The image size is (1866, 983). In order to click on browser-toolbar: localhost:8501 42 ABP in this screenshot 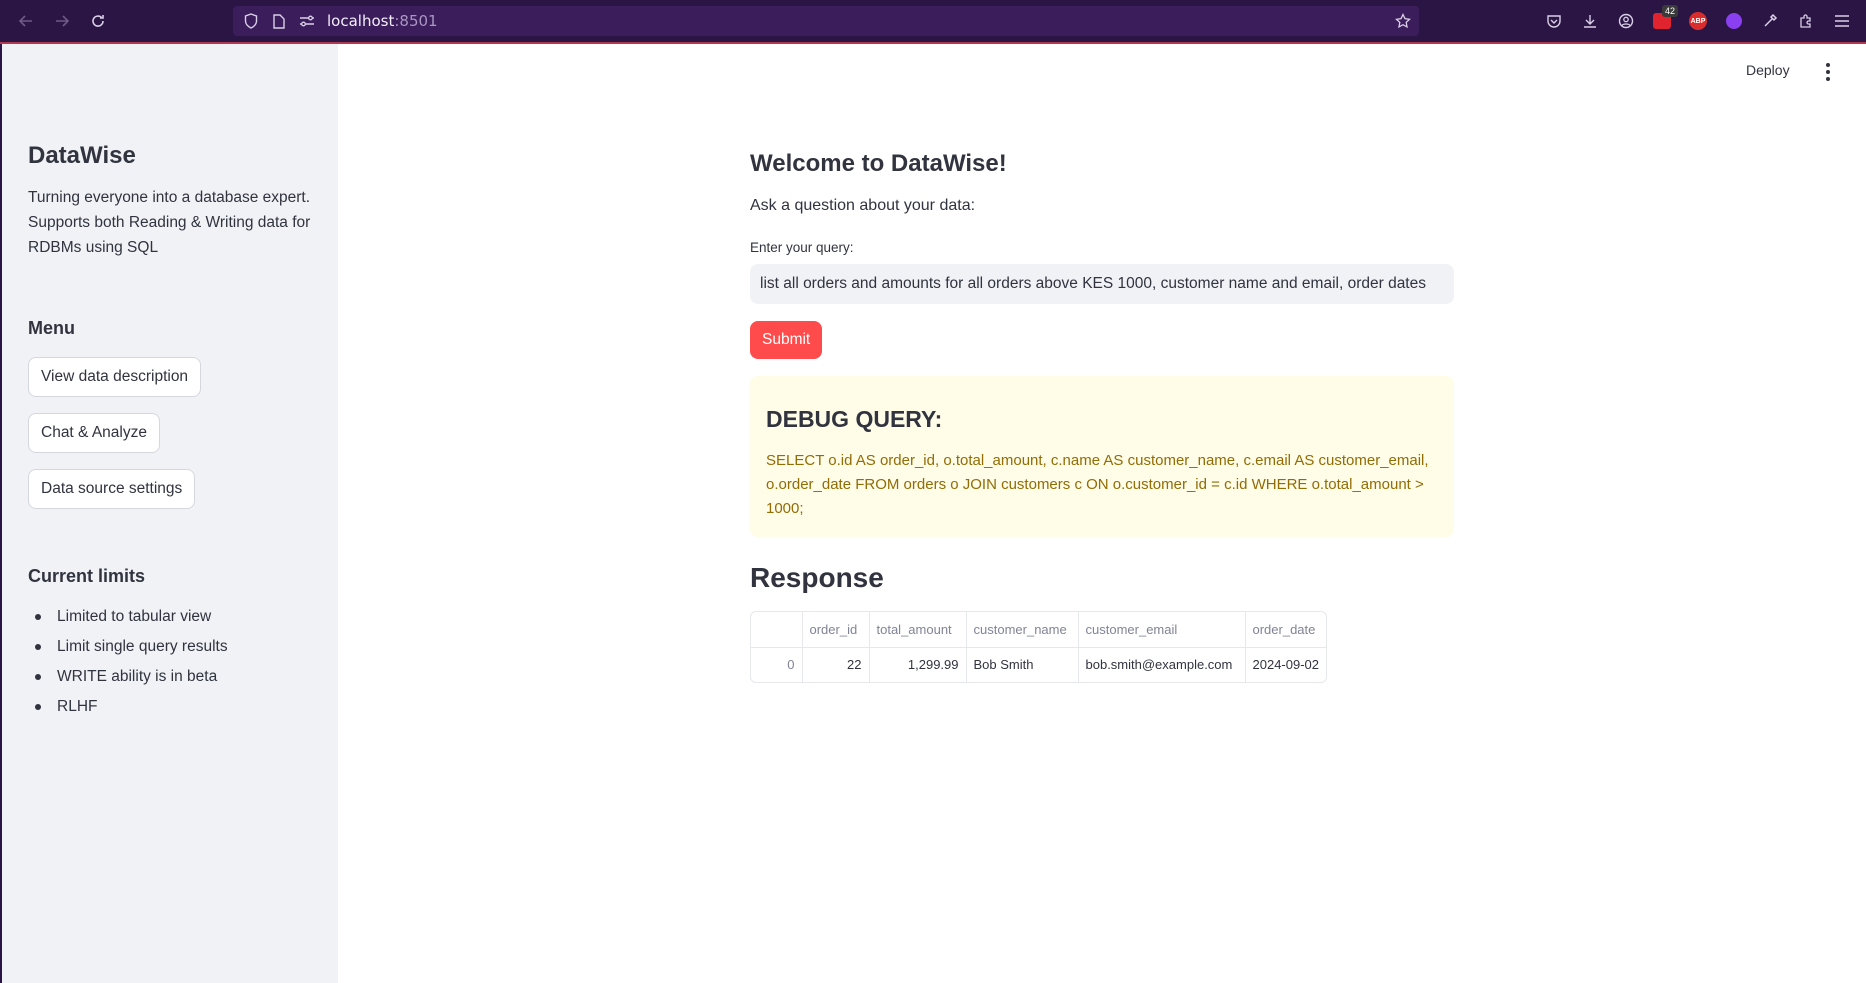, I will do `click(933, 21)`.